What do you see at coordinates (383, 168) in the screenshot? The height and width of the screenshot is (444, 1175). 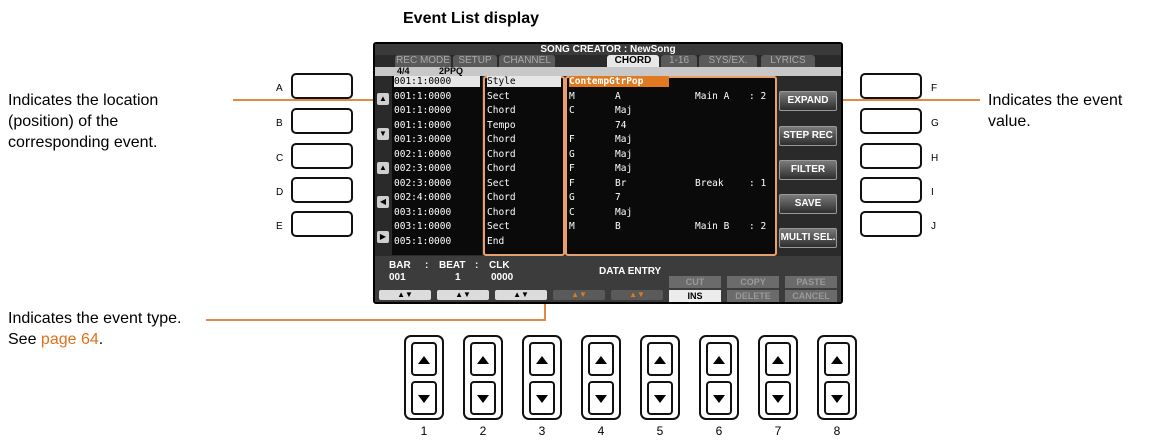 I see `page-up-icon: ▲` at bounding box center [383, 168].